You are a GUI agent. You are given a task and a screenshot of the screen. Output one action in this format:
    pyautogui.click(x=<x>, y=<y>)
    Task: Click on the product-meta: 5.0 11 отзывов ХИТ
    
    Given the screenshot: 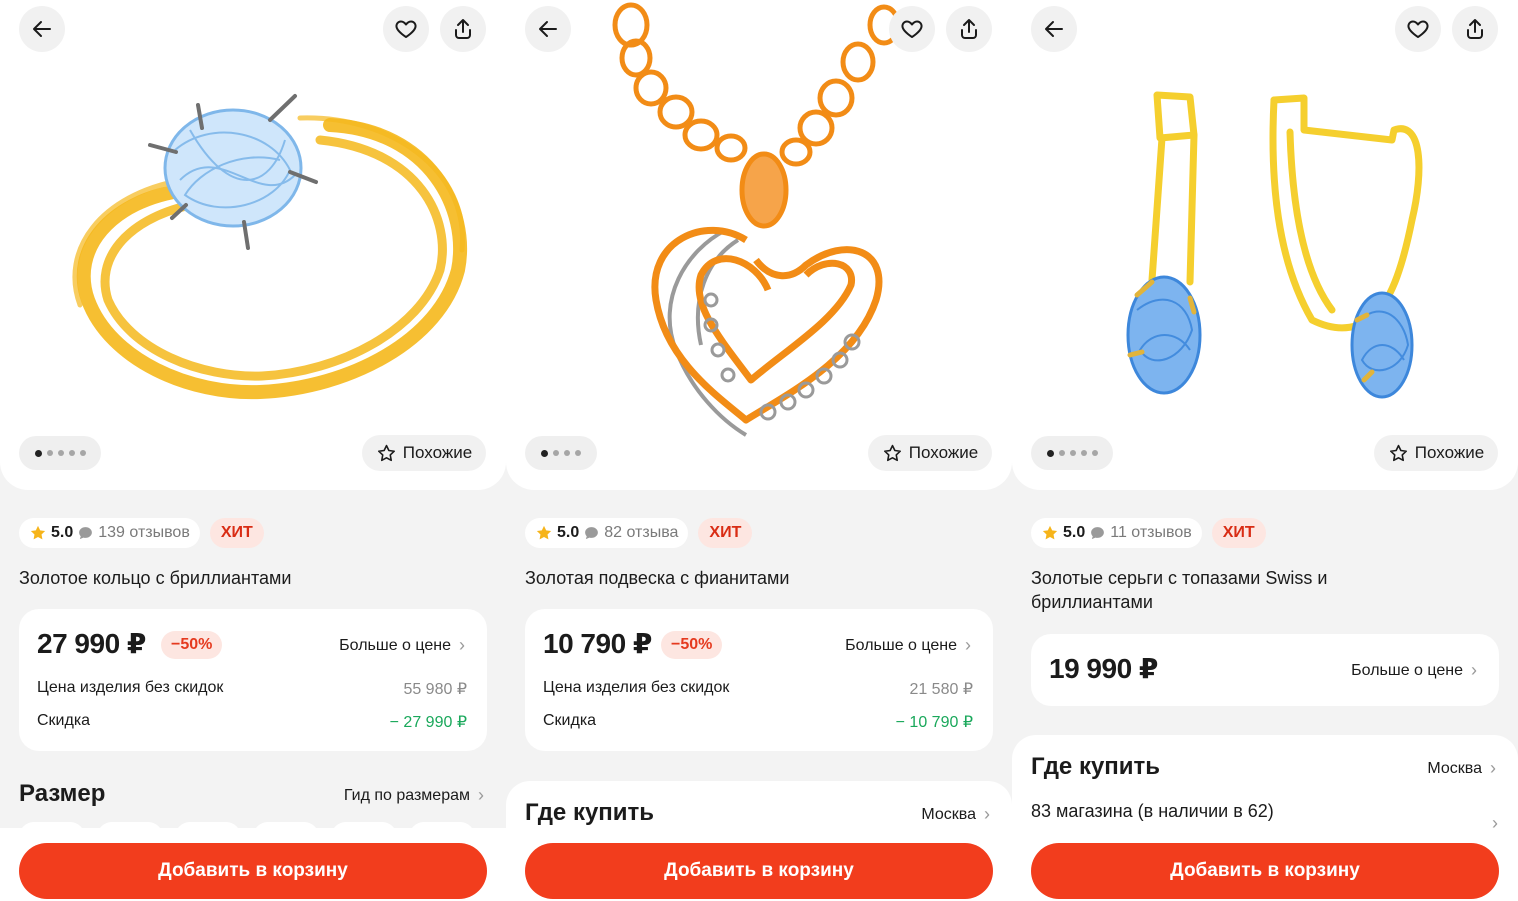 What is the action you would take?
    pyautogui.click(x=1148, y=533)
    